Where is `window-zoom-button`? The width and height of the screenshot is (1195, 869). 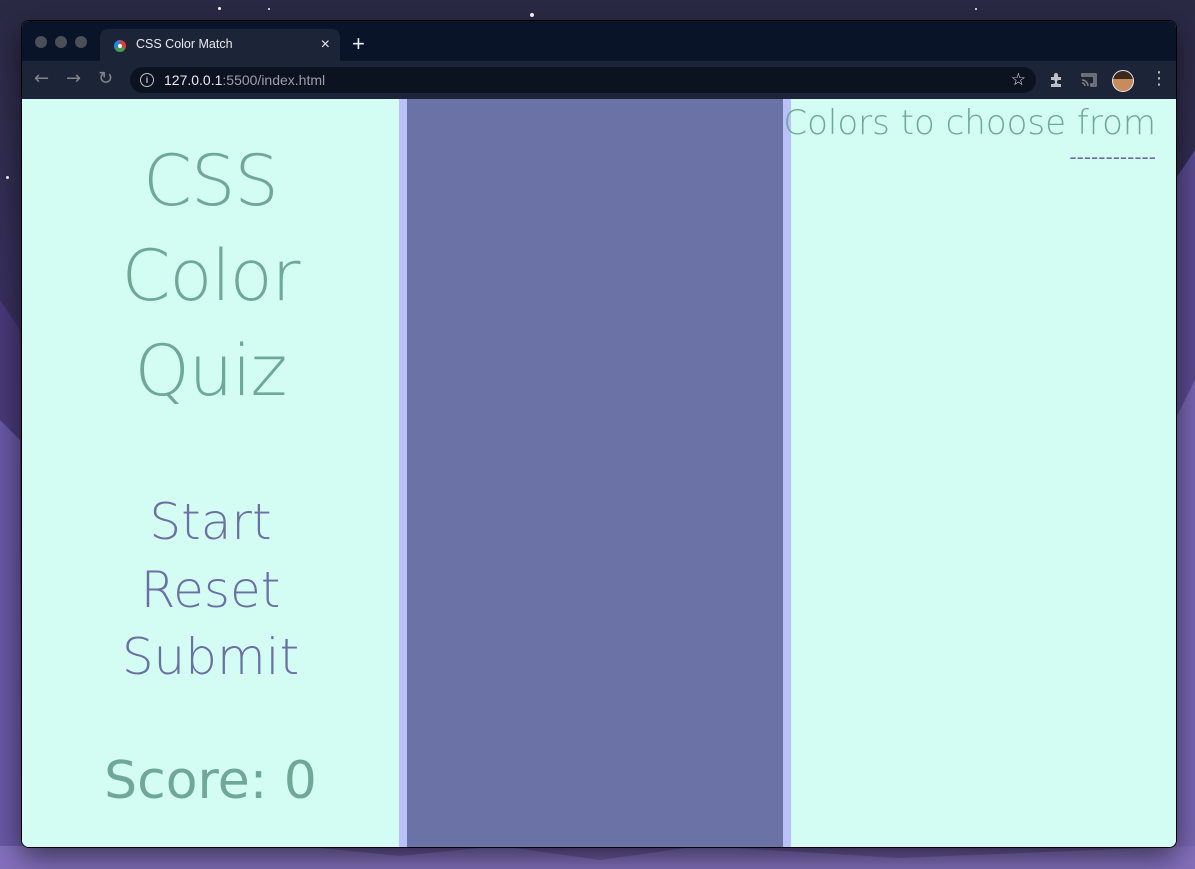 window-zoom-button is located at coordinates (81, 42).